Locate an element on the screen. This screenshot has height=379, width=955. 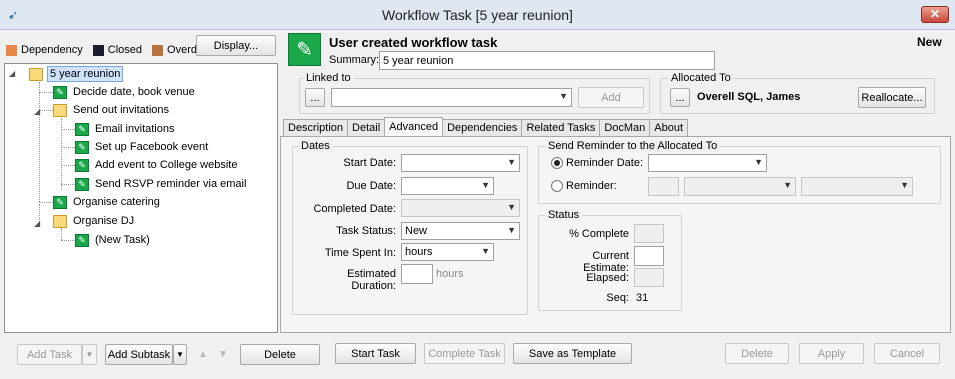
reminder-when-select: ▼ is located at coordinates (857, 186).